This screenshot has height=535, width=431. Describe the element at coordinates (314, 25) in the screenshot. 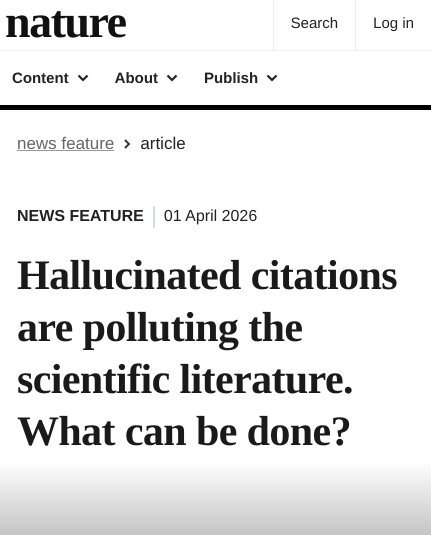

I see `header-link: Search` at that location.